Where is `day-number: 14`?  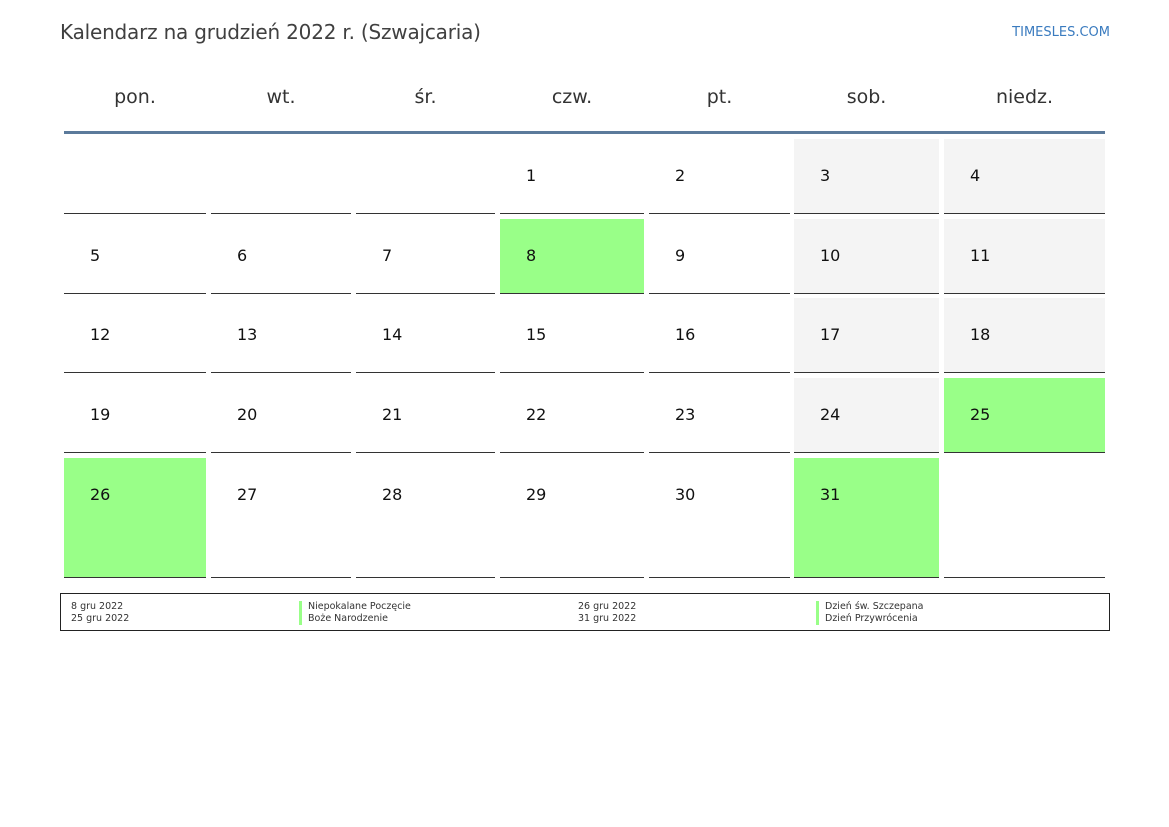
day-number: 14 is located at coordinates (392, 334).